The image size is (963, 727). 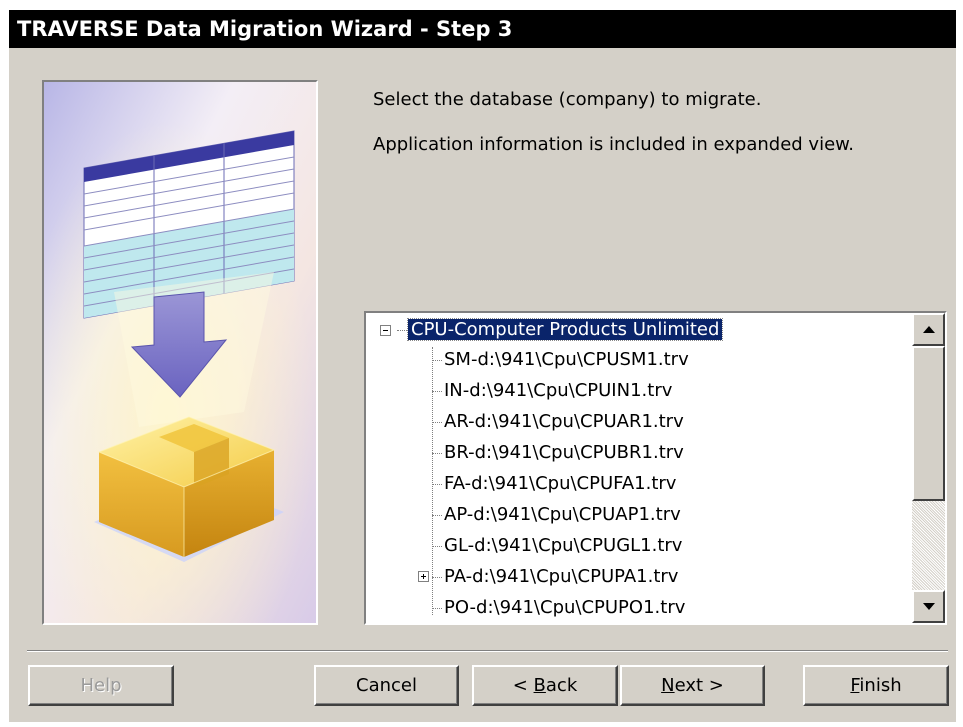 I want to click on arrow-up-icon, so click(x=928, y=329).